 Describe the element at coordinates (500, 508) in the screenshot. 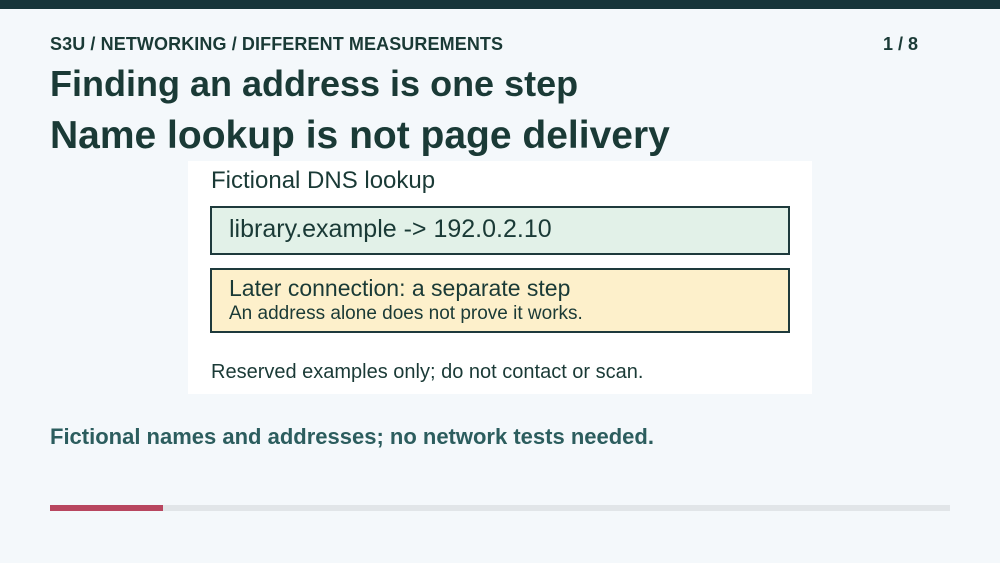

I see `progress-bar` at that location.